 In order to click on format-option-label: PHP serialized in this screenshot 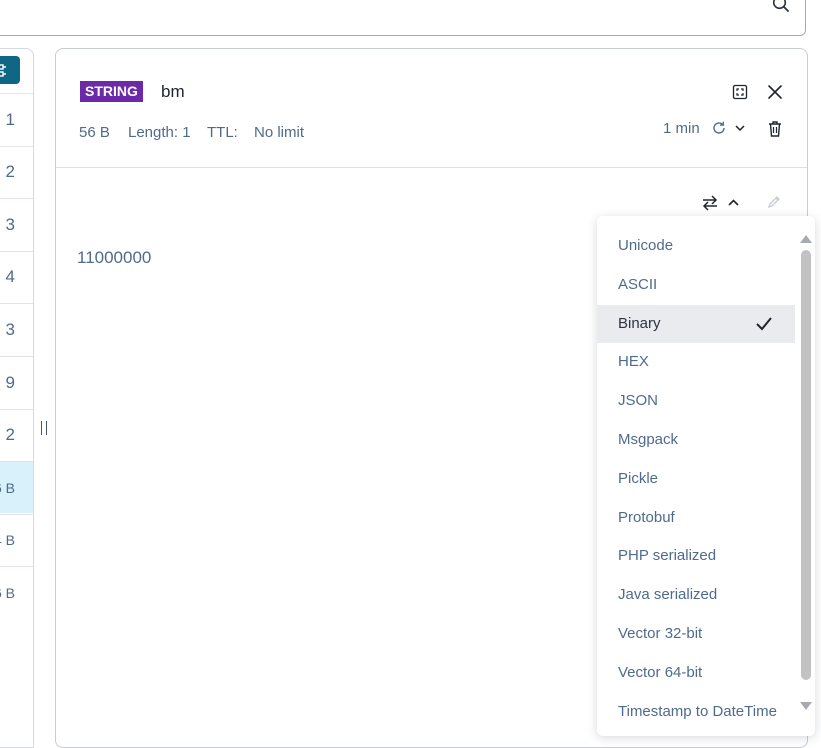, I will do `click(667, 556)`.